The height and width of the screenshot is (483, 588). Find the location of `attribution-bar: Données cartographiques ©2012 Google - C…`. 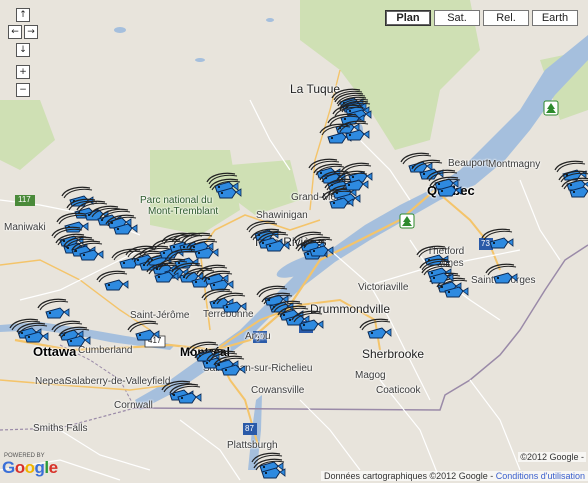

attribution-bar: Données cartographiques ©2012 Google - C… is located at coordinates (454, 476).